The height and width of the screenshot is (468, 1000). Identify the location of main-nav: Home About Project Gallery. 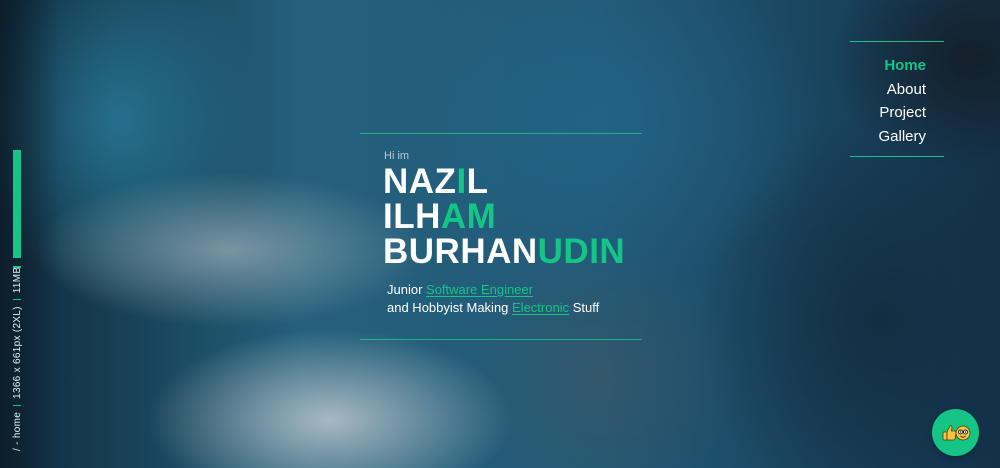
(902, 101).